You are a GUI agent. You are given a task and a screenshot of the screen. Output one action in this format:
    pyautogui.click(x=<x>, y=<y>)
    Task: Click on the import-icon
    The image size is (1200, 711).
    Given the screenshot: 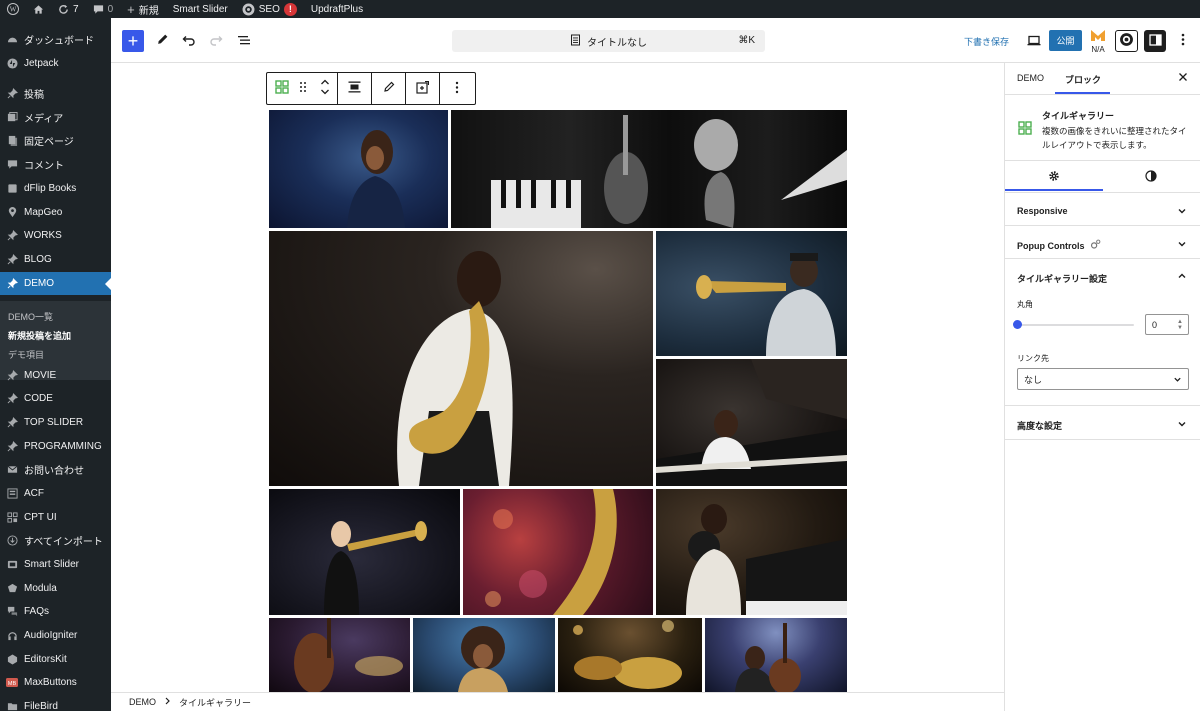 What is the action you would take?
    pyautogui.click(x=12, y=541)
    